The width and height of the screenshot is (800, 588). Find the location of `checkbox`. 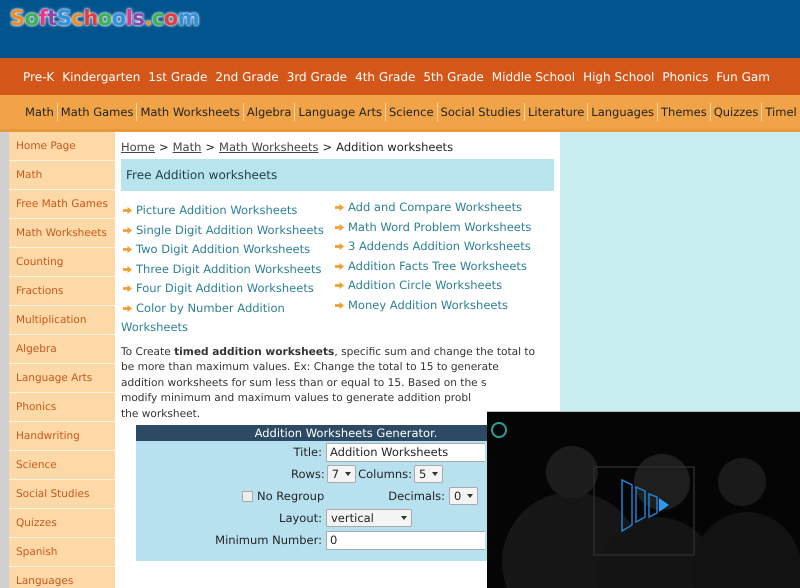

checkbox is located at coordinates (247, 496).